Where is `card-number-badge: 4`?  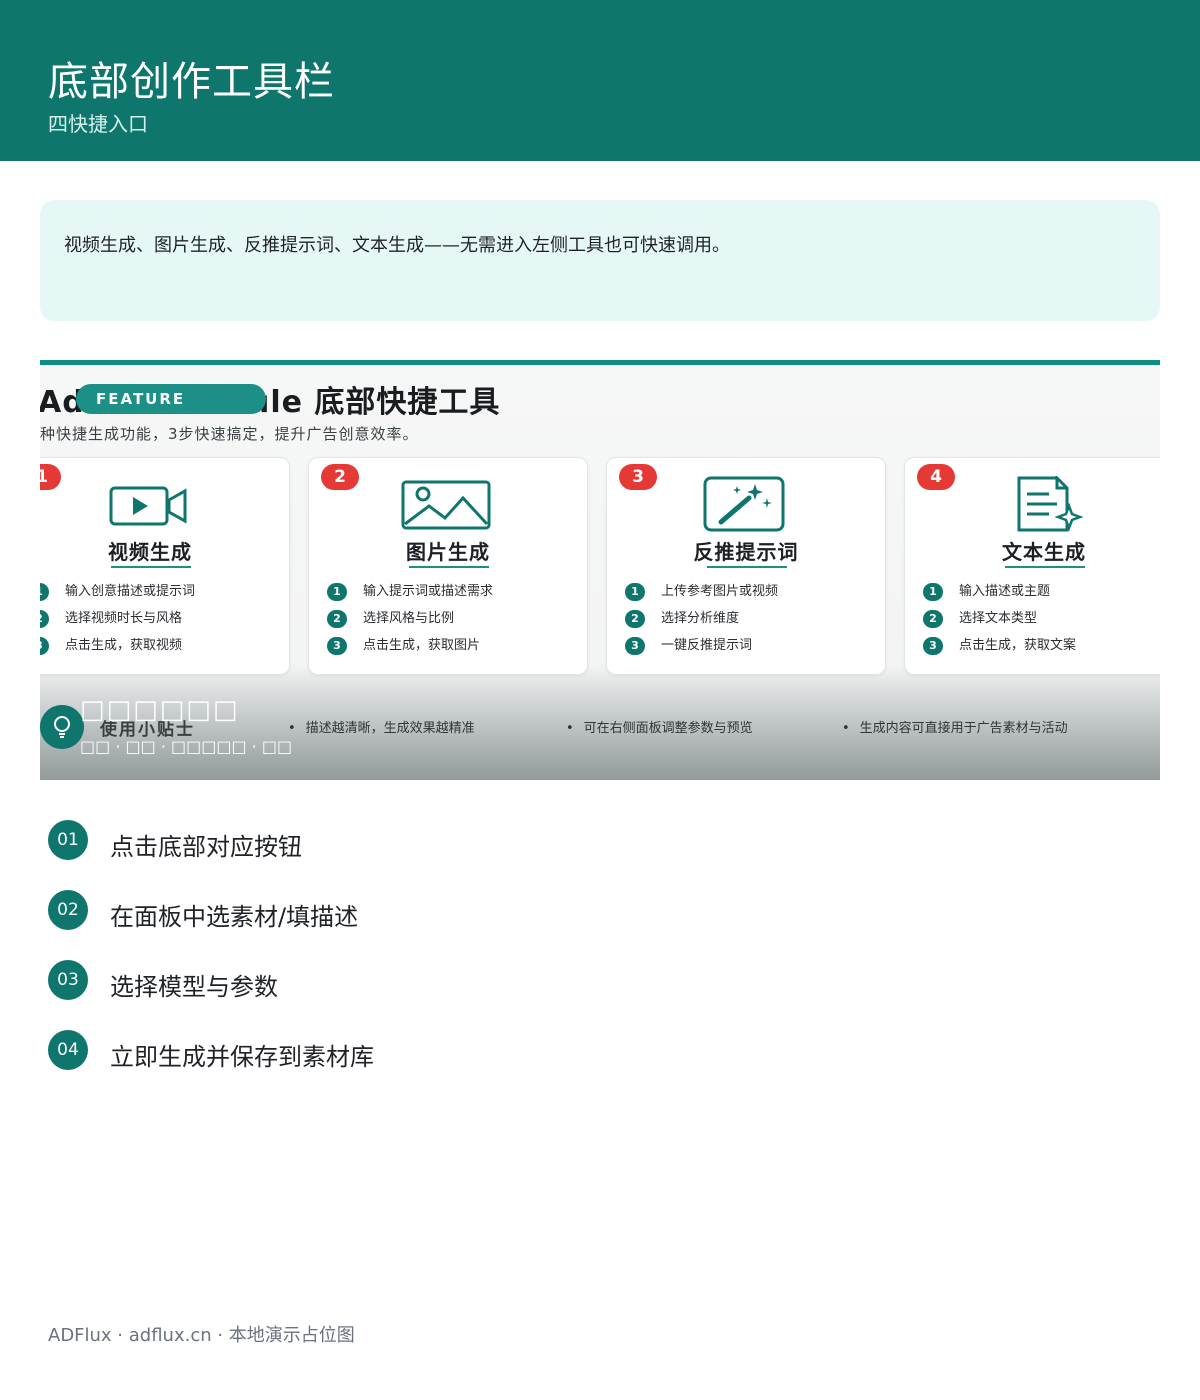
card-number-badge: 4 is located at coordinates (936, 477).